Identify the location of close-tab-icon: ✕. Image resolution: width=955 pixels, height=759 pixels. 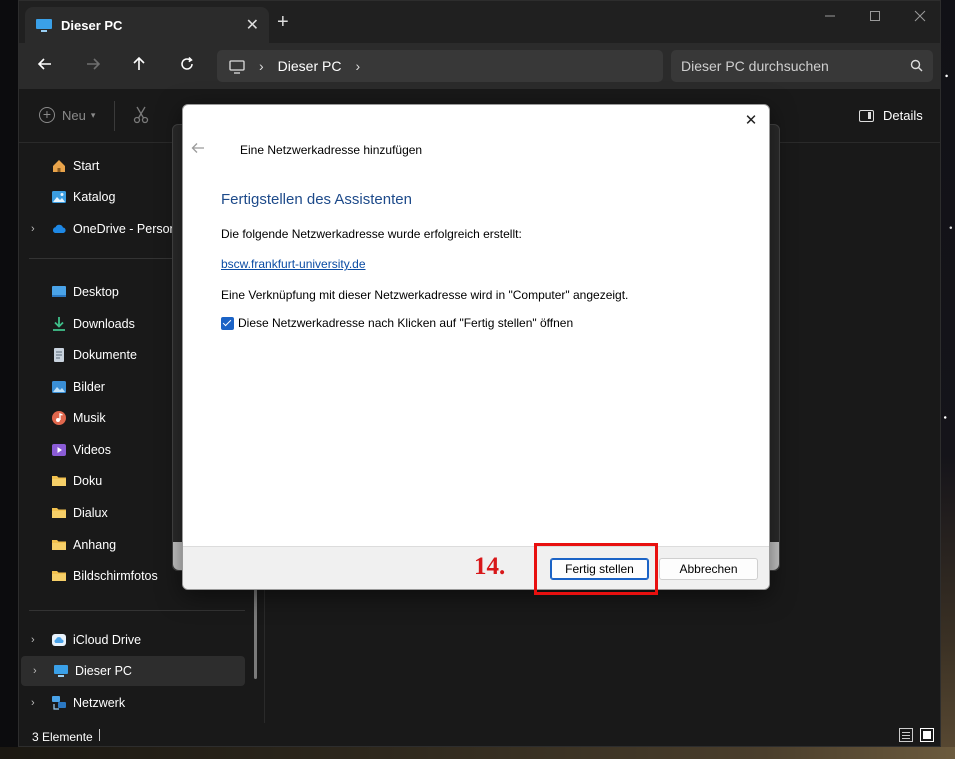
(252, 25).